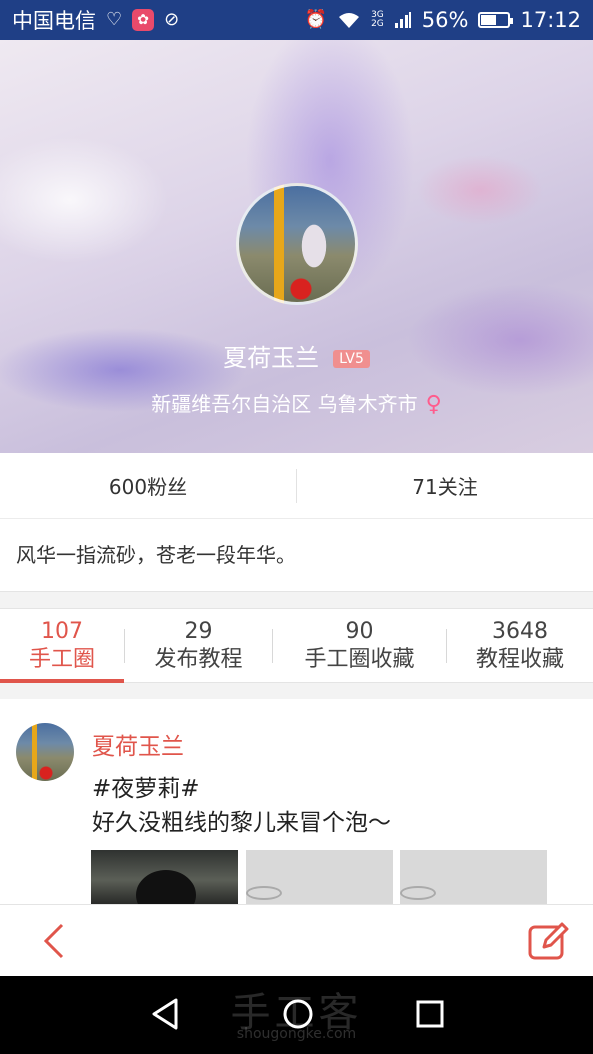 The image size is (593, 1054). What do you see at coordinates (172, 19) in the screenshot?
I see `blocked-icon: ⊘` at bounding box center [172, 19].